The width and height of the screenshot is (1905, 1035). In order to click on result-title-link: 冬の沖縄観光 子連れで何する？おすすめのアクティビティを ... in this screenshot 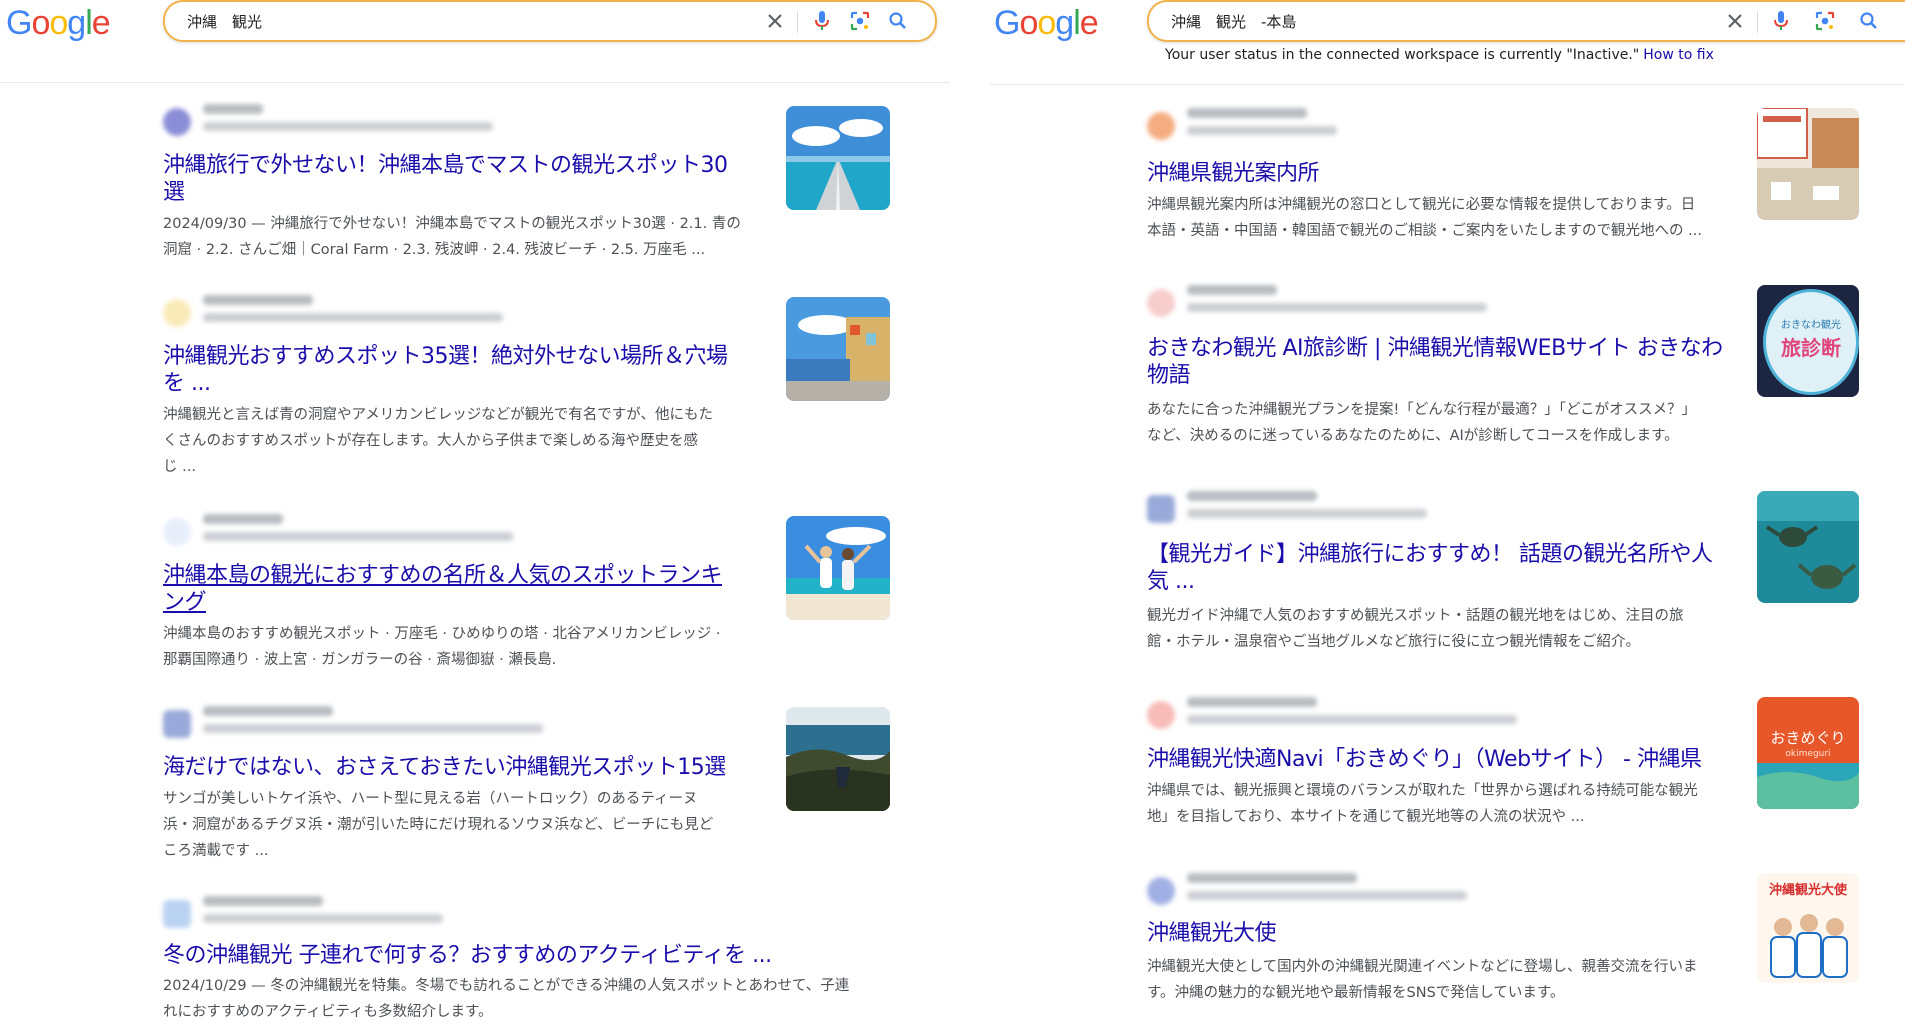, I will do `click(467, 955)`.